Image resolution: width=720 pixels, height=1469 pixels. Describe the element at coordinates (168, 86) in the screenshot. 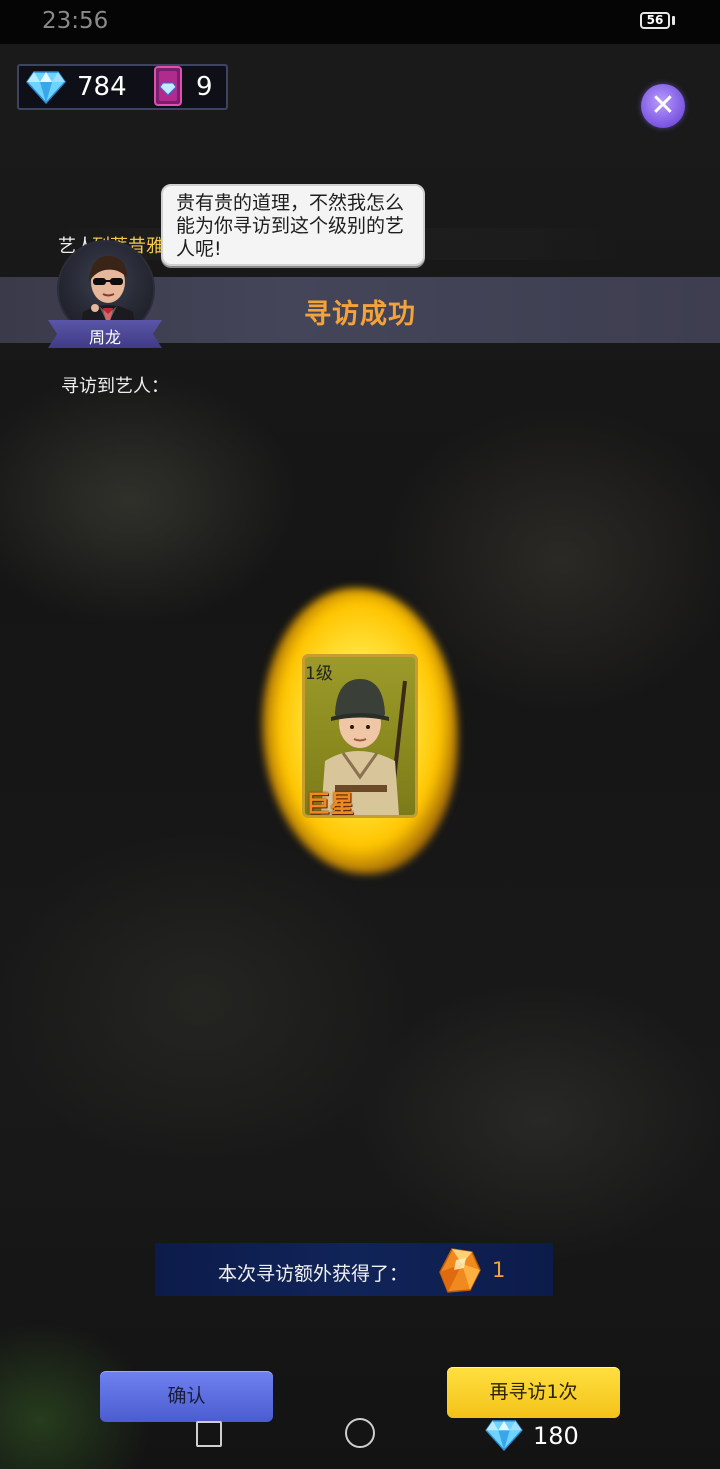

I see `ticket-card-icon` at that location.